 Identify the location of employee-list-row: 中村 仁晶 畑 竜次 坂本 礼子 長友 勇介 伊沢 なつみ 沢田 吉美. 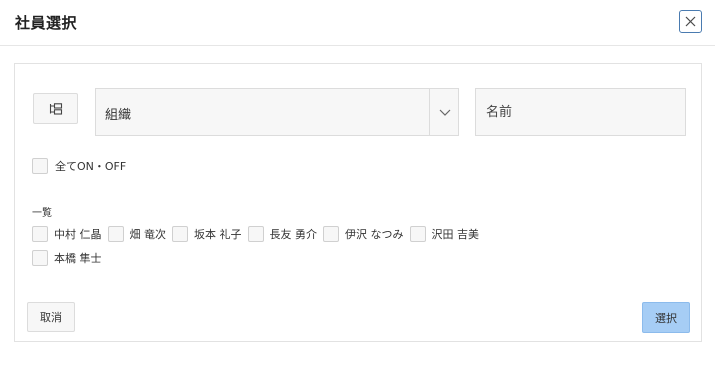
(282, 234).